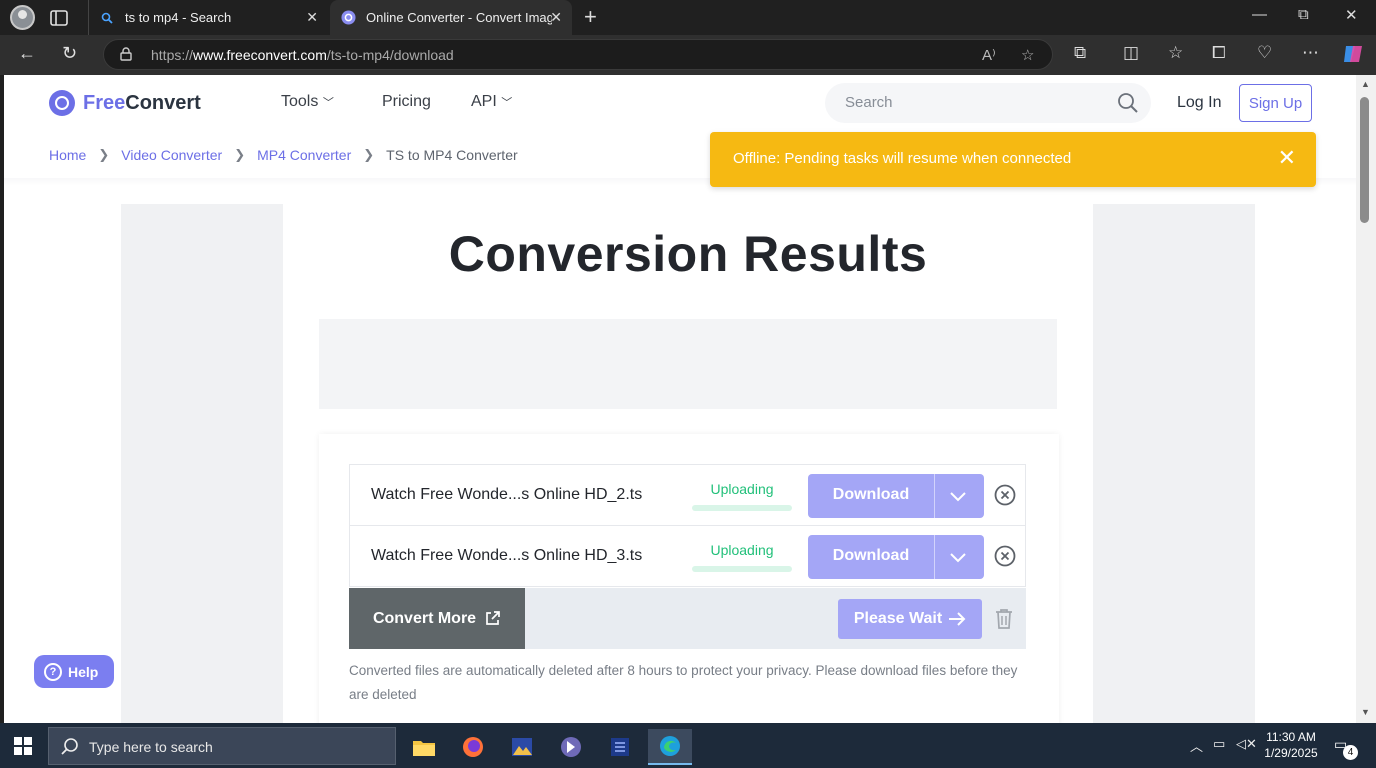 This screenshot has width=1376, height=768. I want to click on nav-api: API ﹀, so click(491, 102).